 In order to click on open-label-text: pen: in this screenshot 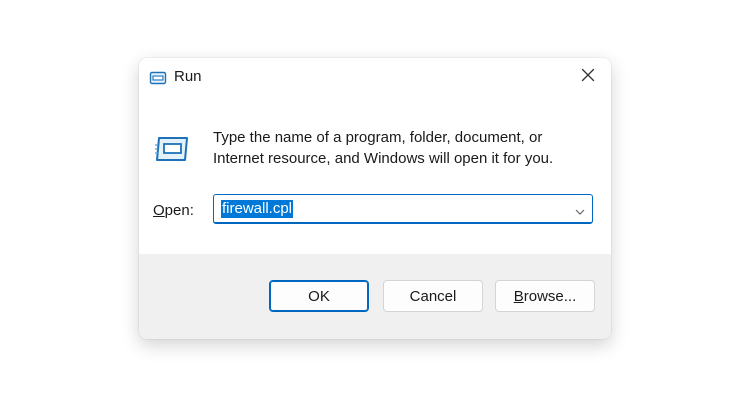, I will do `click(179, 210)`.